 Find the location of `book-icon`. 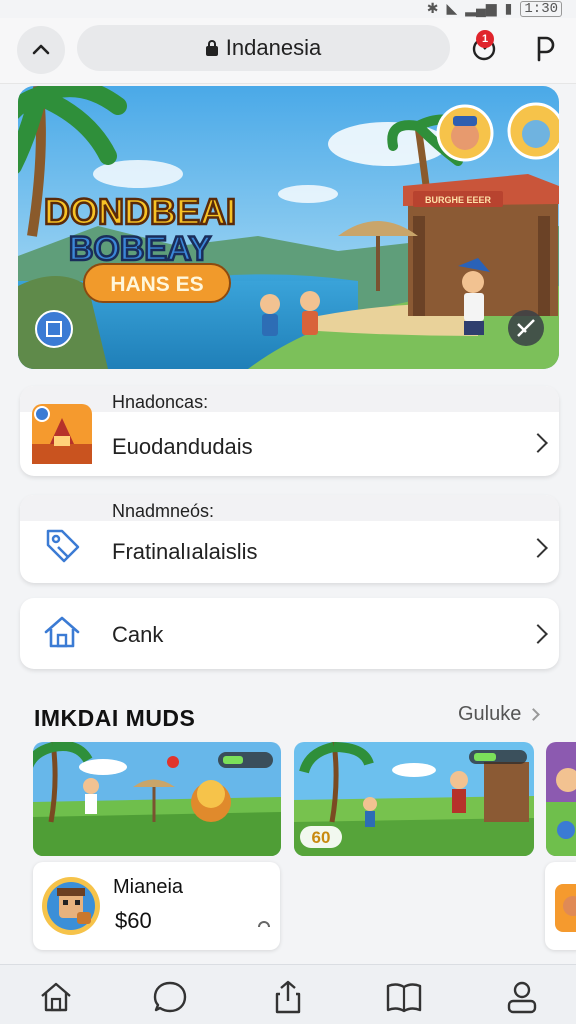

book-icon is located at coordinates (404, 998).